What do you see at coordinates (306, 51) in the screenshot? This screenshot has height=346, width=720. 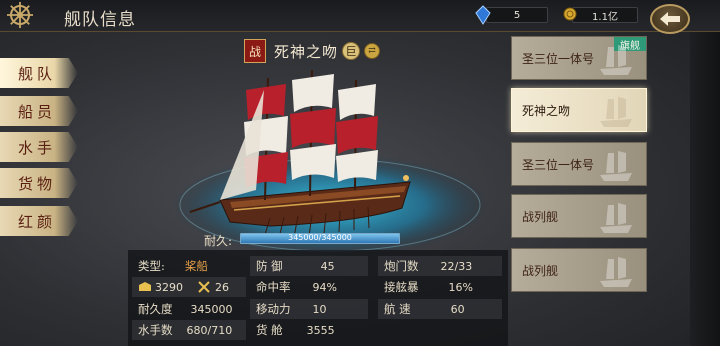 I see `ship-name: 死神之吻` at bounding box center [306, 51].